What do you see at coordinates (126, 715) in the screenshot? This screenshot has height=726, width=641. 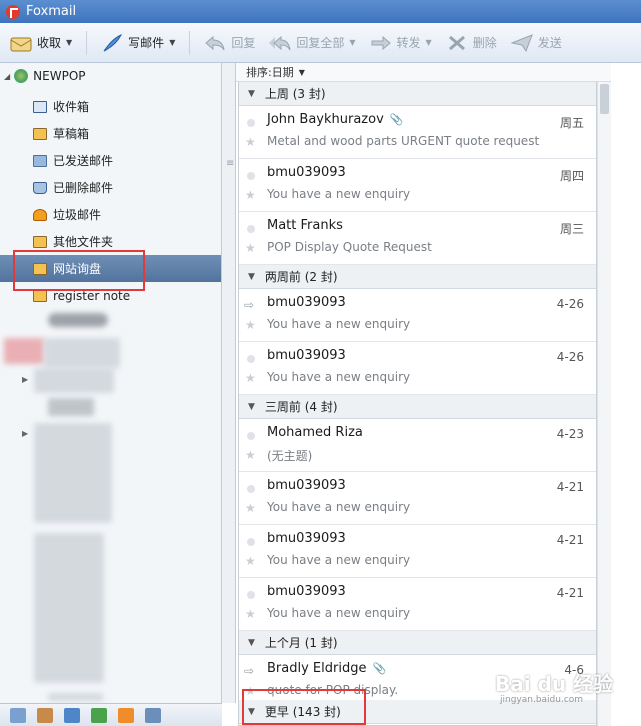 I see `rss-module-icon` at bounding box center [126, 715].